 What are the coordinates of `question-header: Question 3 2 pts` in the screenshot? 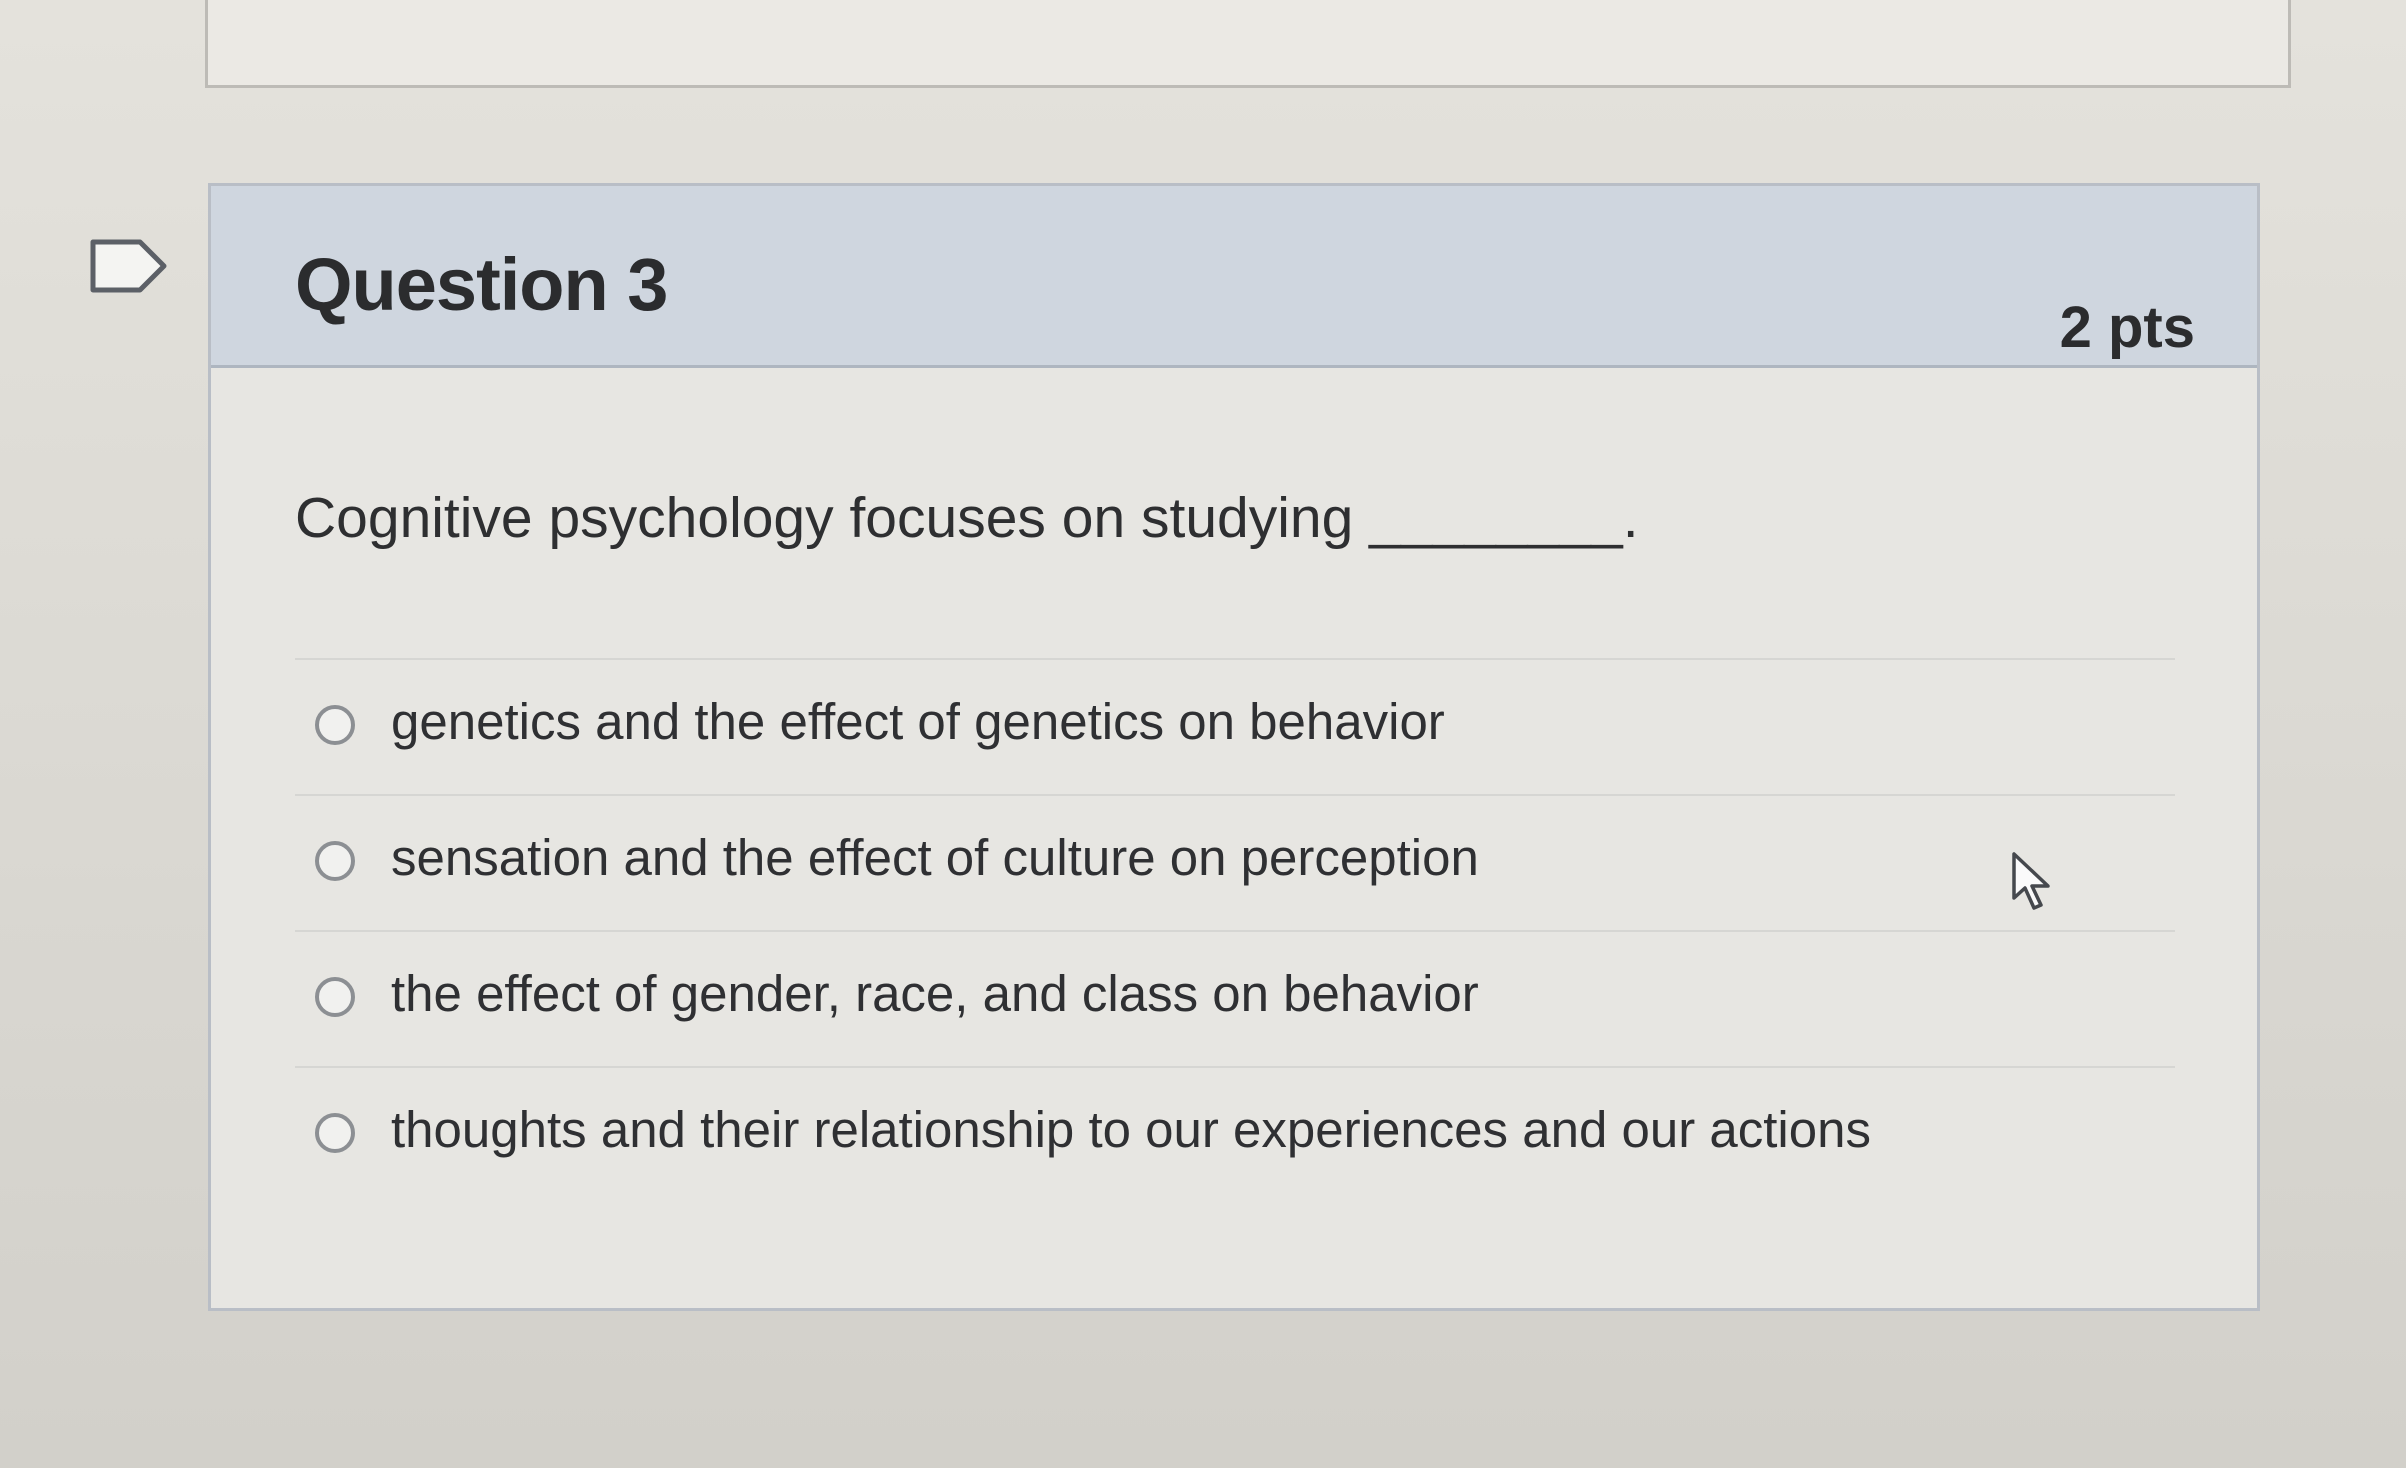 It's located at (1234, 277).